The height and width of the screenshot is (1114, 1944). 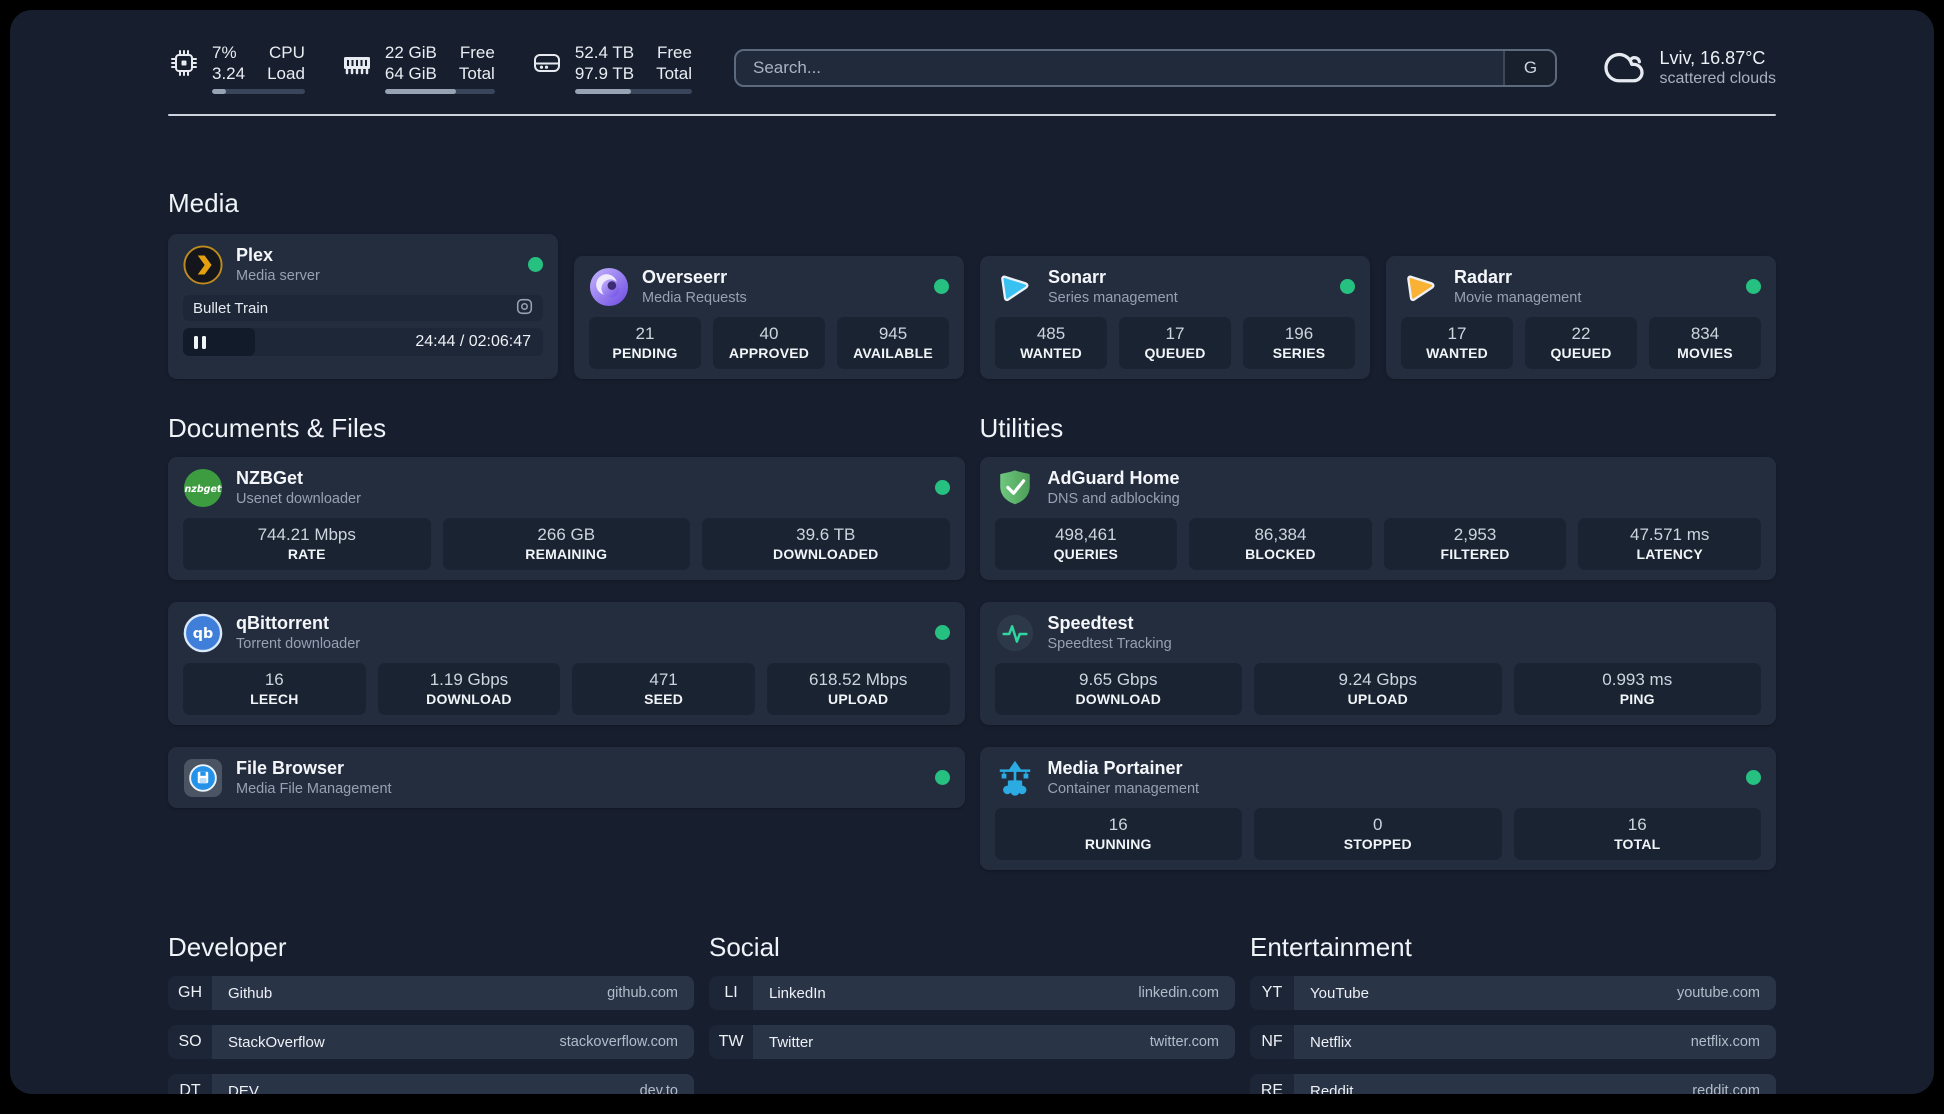 I want to click on search-provider-button: G, so click(x=1529, y=68).